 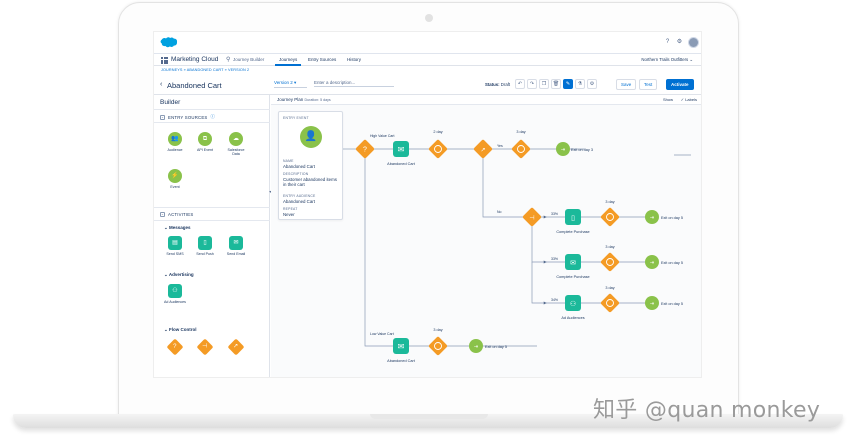 I want to click on exit-node-day-5-b: ⇥, so click(x=652, y=262).